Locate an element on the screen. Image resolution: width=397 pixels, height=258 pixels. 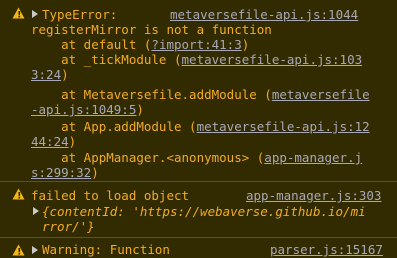
stack-frame-tickmodule: at _tickModule (metaversefile-api.js:103 is located at coordinates (197, 59).